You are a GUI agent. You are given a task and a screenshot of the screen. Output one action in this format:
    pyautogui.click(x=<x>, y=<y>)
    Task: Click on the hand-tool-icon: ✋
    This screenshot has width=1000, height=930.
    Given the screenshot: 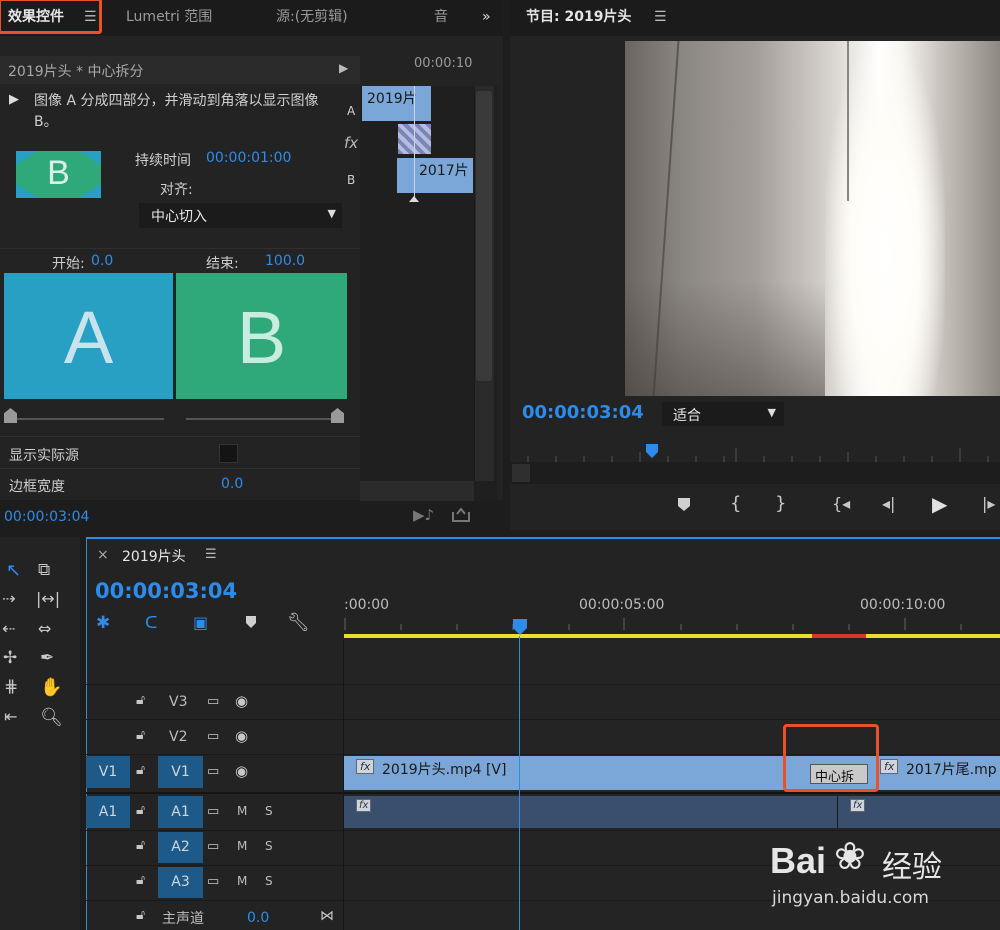 What is the action you would take?
    pyautogui.click(x=51, y=687)
    